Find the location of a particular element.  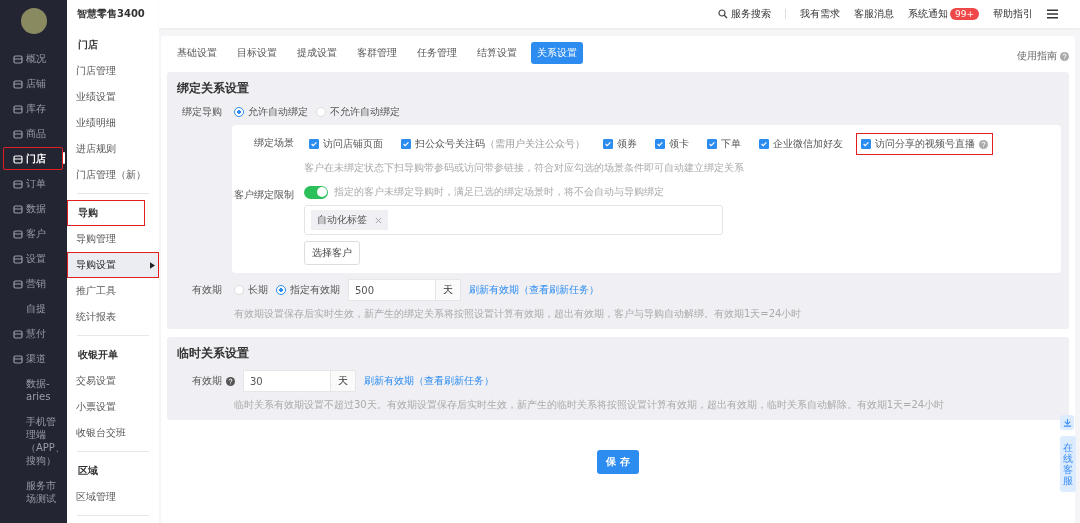

checkbox-option: 扫公众号关注码（需用户关注公众号） is located at coordinates (493, 144).